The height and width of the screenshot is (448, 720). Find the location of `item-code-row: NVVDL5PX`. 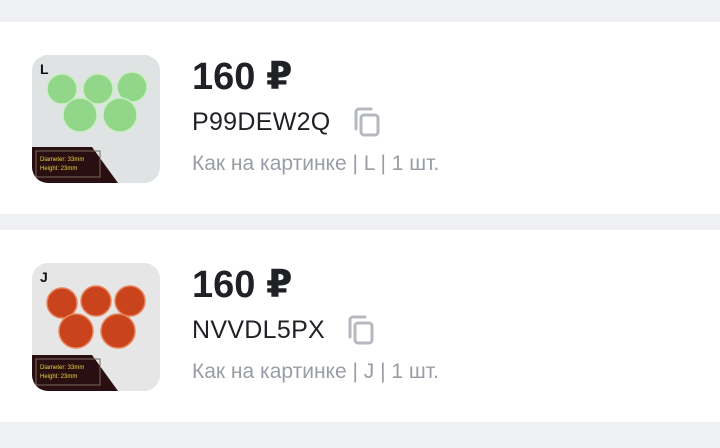

item-code-row: NVVDL5PX is located at coordinates (315, 330).